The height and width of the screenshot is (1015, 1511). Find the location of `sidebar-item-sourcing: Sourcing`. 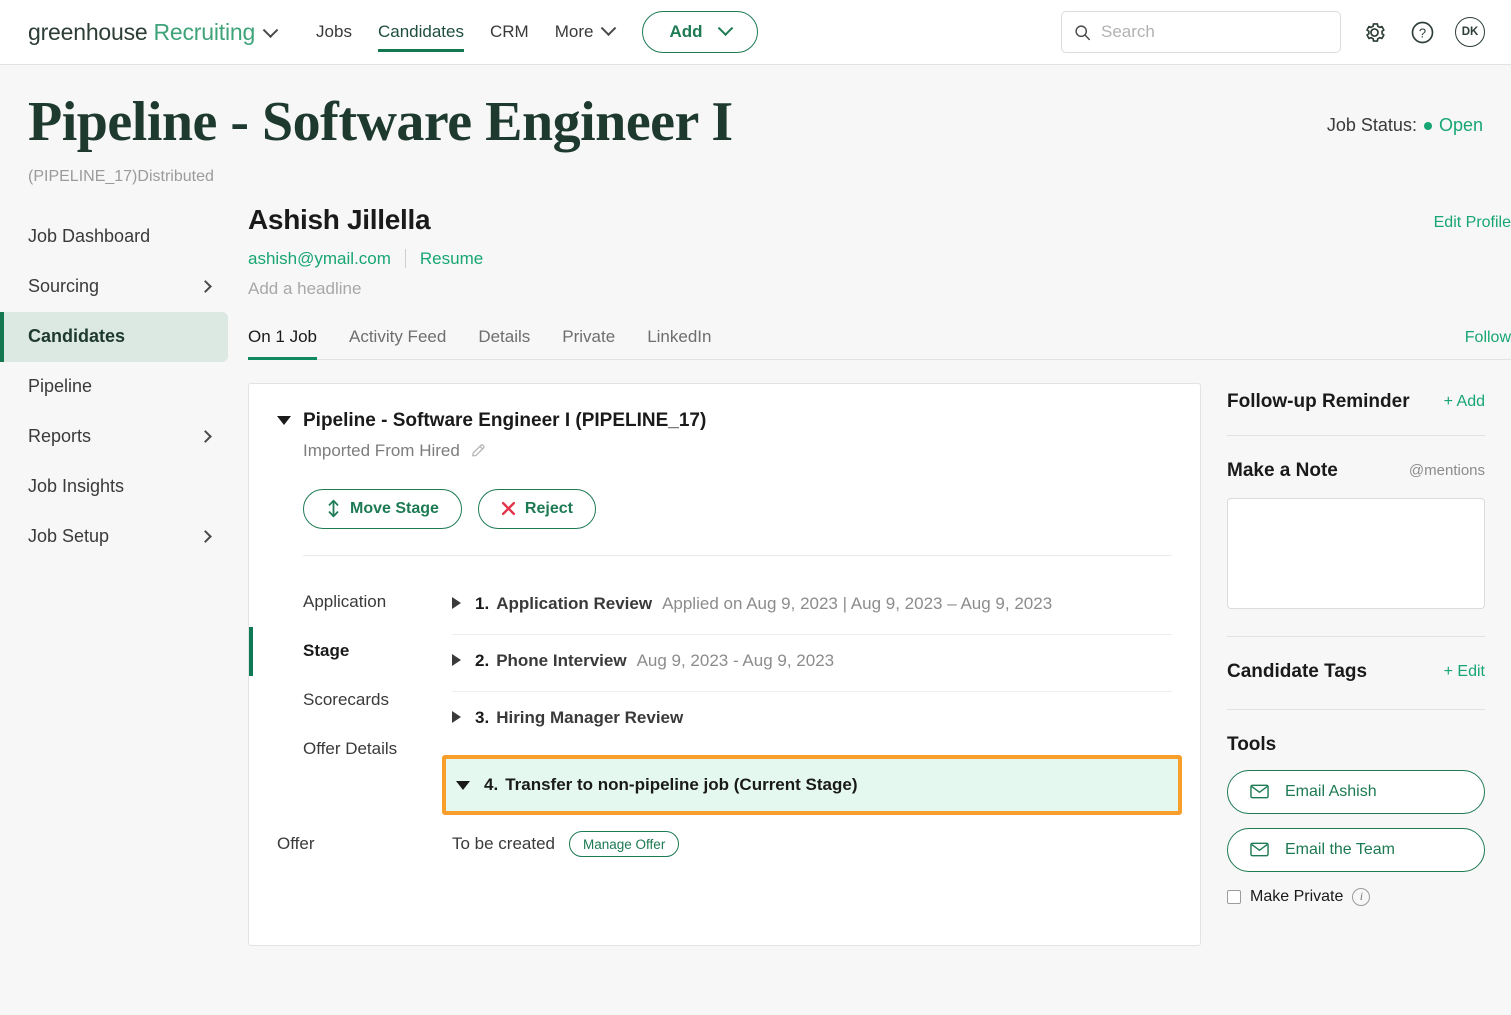

sidebar-item-sourcing: Sourcing is located at coordinates (114, 287).